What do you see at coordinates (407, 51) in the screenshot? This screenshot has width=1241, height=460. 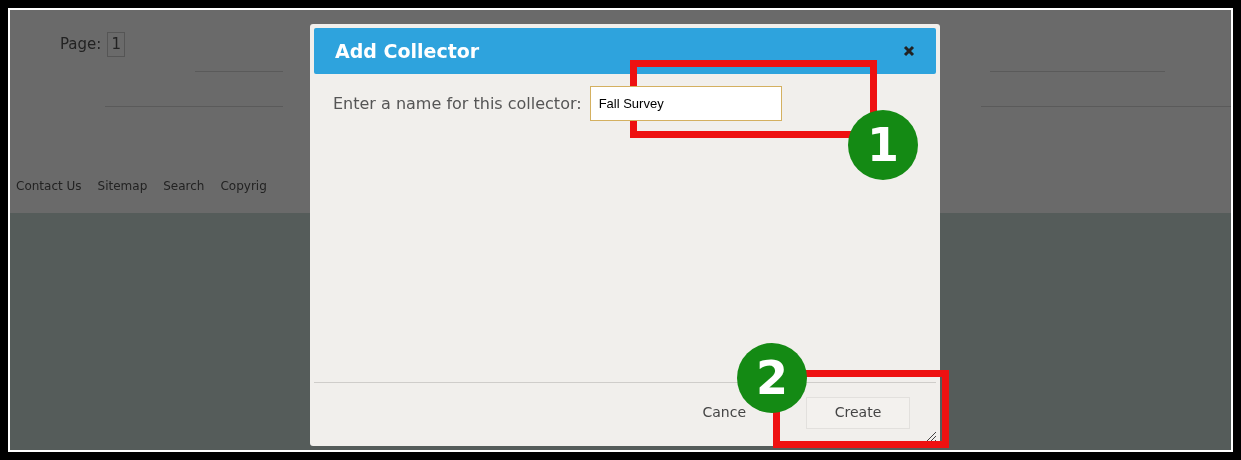 I see `dialog-title: Add Collector` at bounding box center [407, 51].